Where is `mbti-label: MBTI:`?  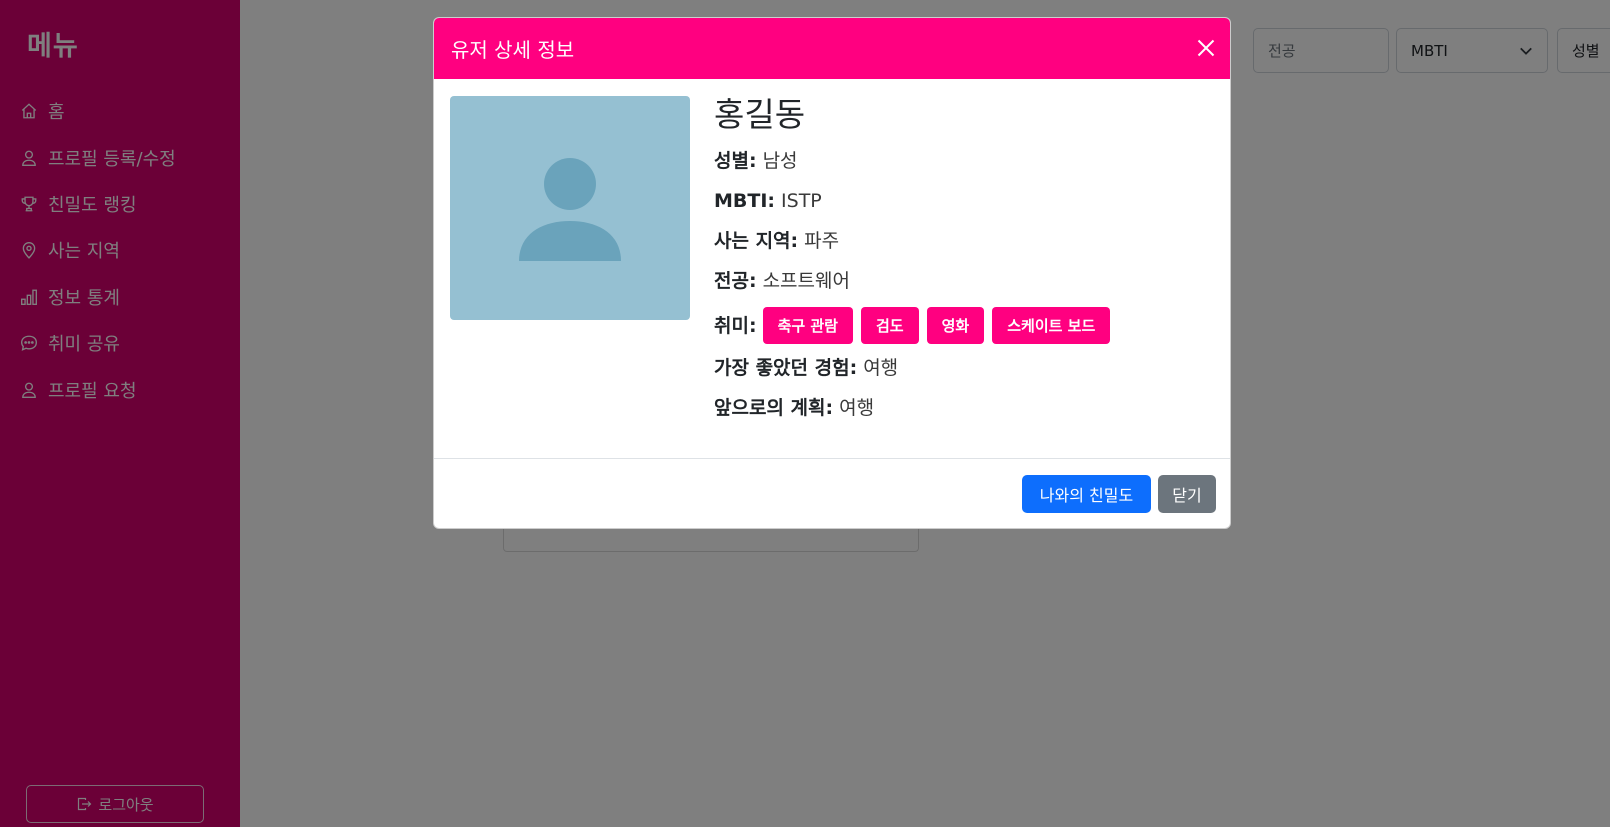 mbti-label: MBTI: is located at coordinates (745, 200).